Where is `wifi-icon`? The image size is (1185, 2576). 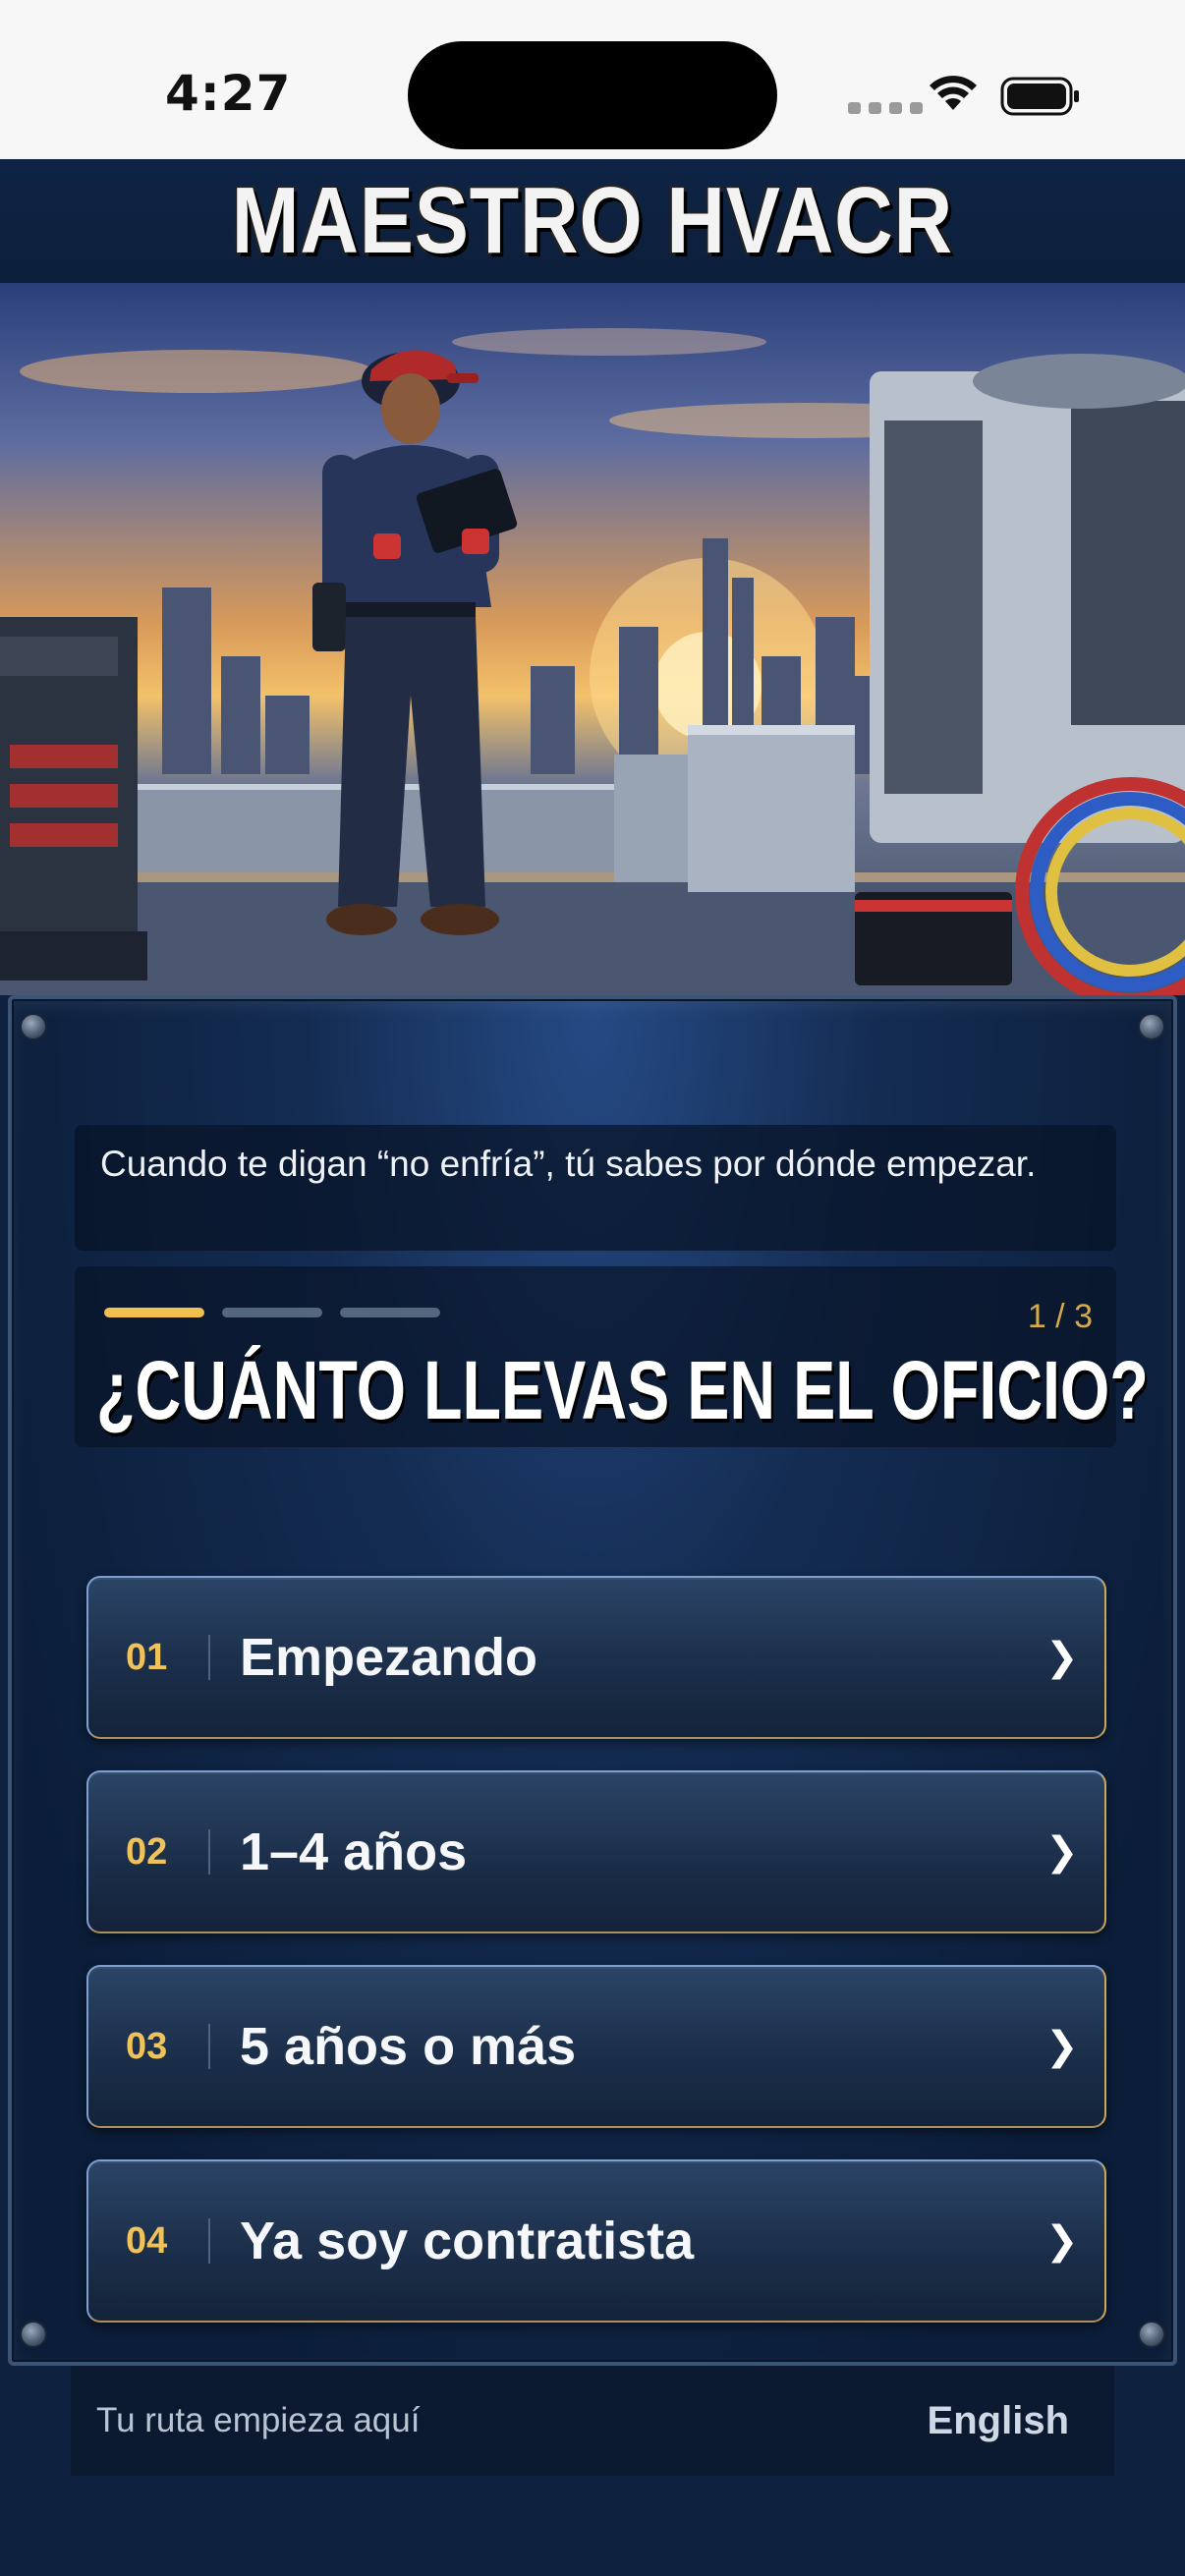 wifi-icon is located at coordinates (954, 93).